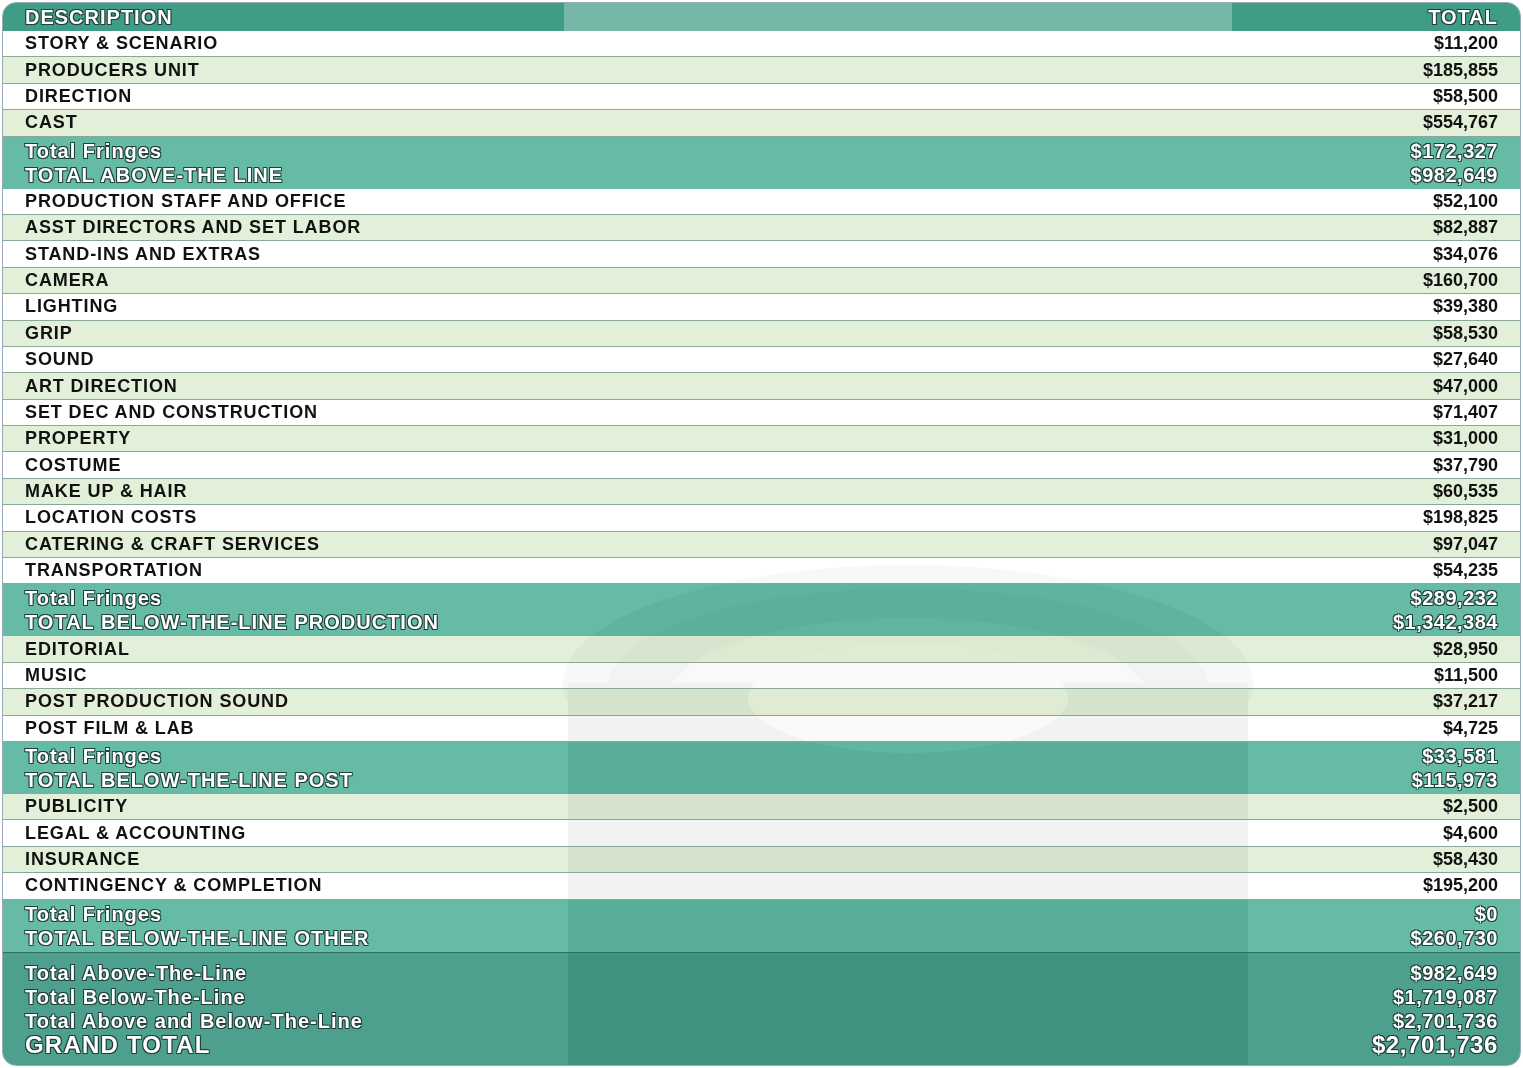 This screenshot has height=1068, width=1523. I want to click on line-item-amount: $58,530, so click(1465, 333).